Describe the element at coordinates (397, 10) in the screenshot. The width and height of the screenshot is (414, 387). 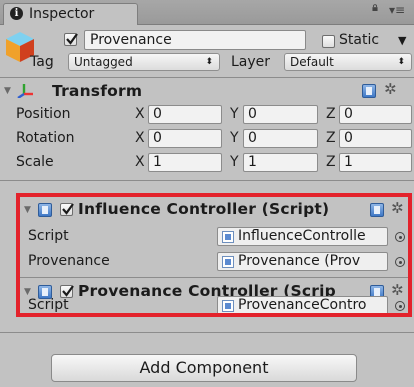
I see `menu-icon: ▾≡` at that location.